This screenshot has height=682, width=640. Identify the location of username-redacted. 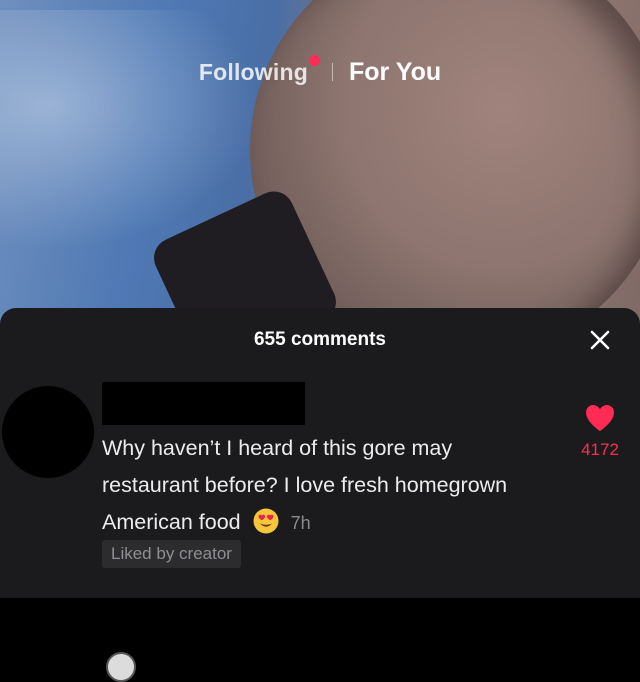
(203, 403).